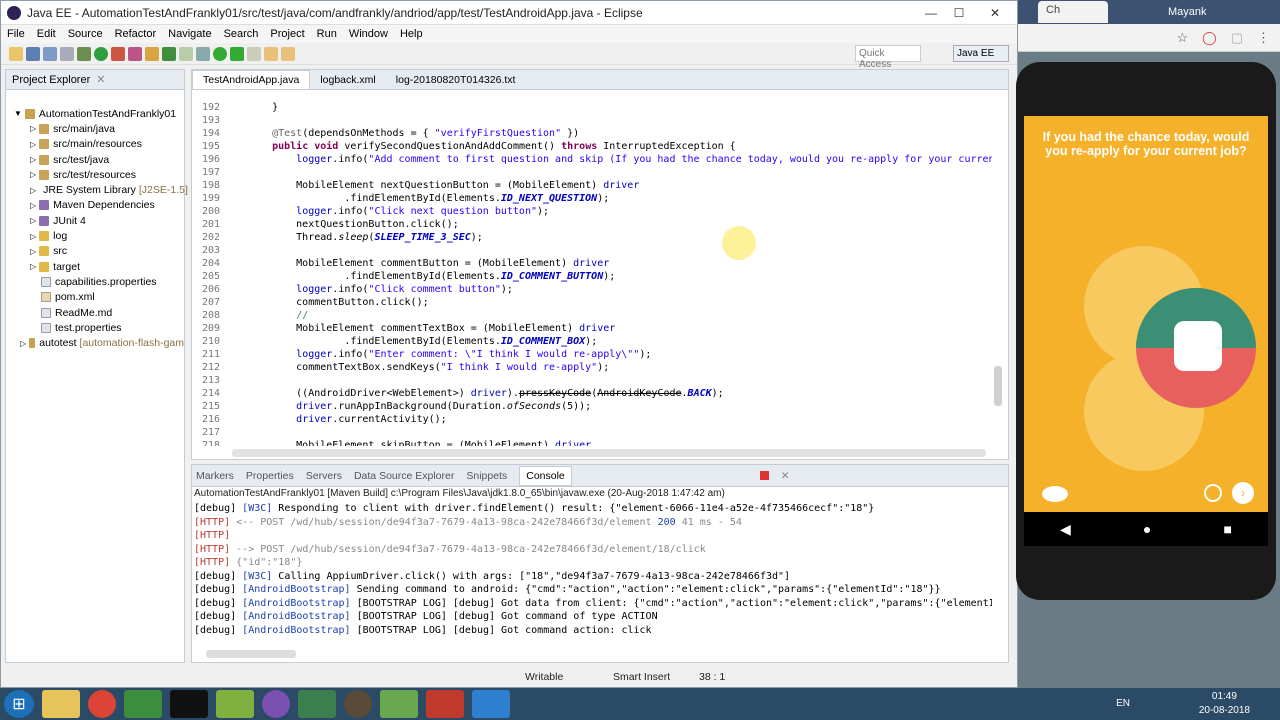 This screenshot has width=1280, height=720. What do you see at coordinates (152, 53) in the screenshot?
I see `new-package-icon` at bounding box center [152, 53].